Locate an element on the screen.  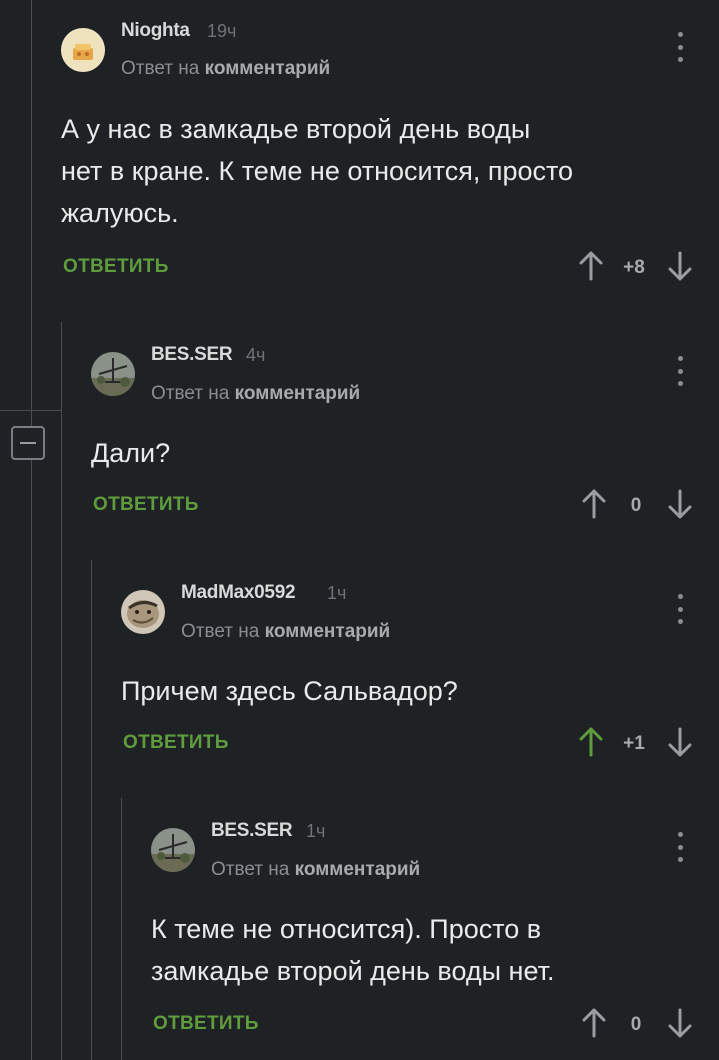
comment-text: Дали? is located at coordinates (131, 453).